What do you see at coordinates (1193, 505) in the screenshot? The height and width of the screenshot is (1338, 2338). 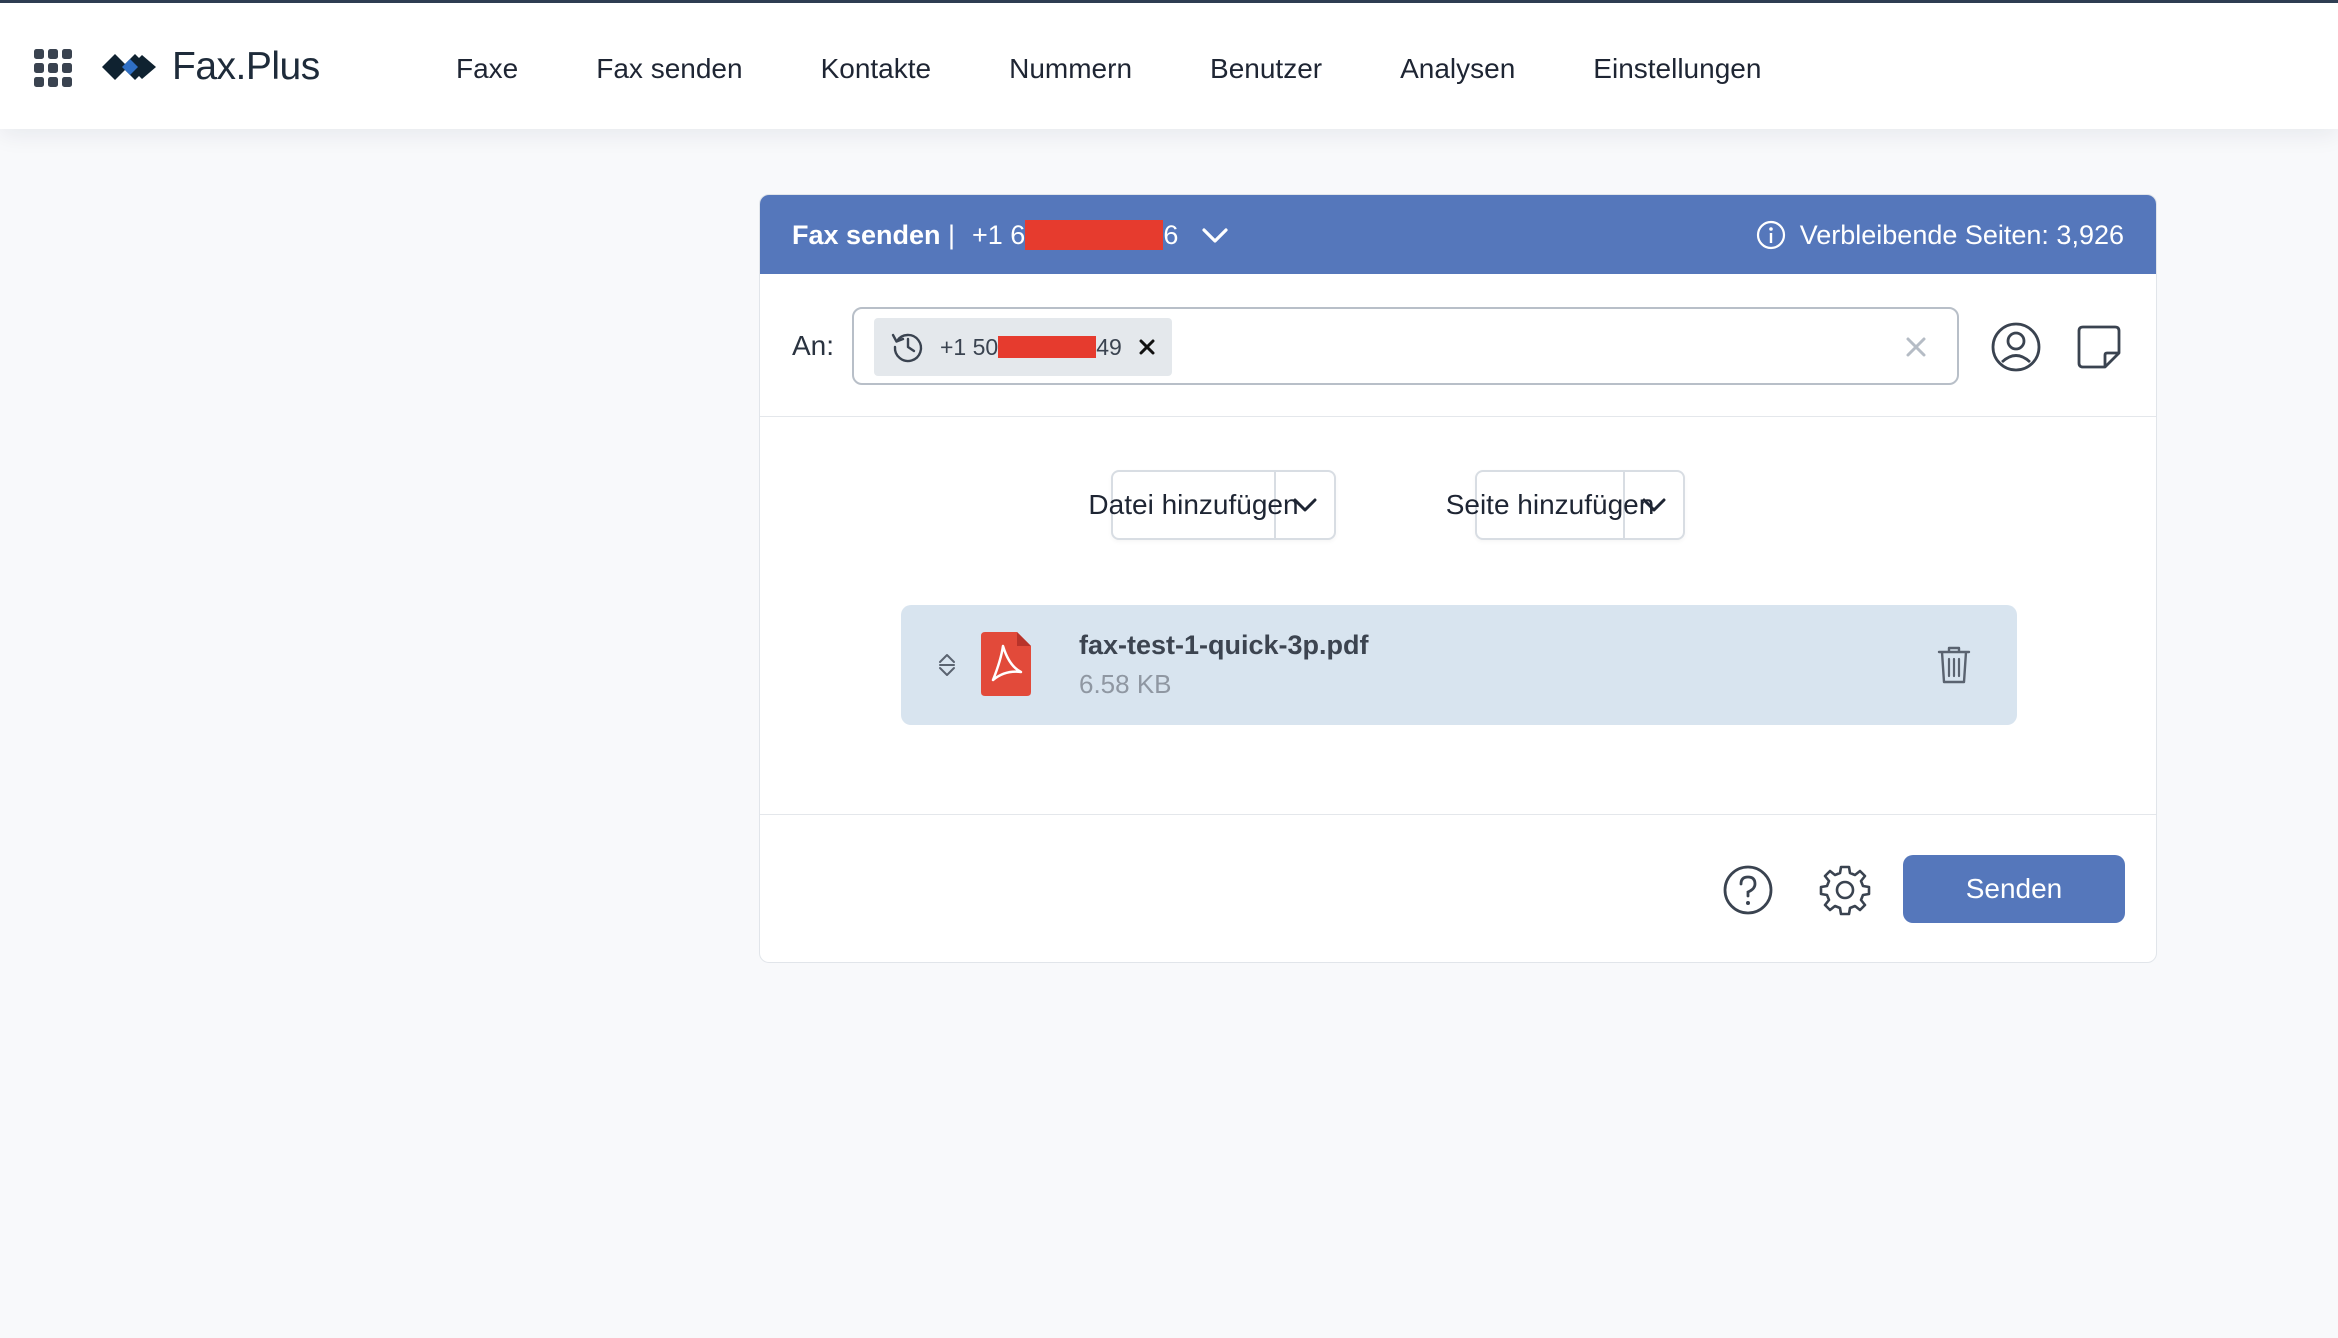 I see `add-file-button: Datei hinzufügen` at bounding box center [1193, 505].